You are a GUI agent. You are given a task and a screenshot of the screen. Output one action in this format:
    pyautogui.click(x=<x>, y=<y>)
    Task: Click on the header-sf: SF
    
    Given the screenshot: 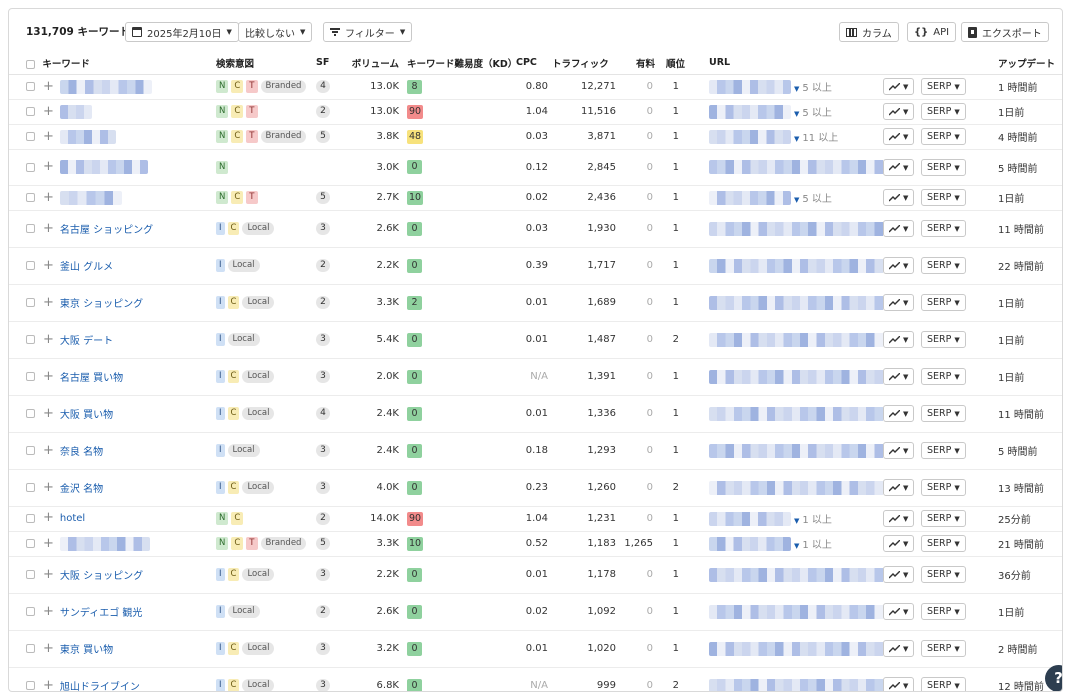 What is the action you would take?
    pyautogui.click(x=328, y=63)
    